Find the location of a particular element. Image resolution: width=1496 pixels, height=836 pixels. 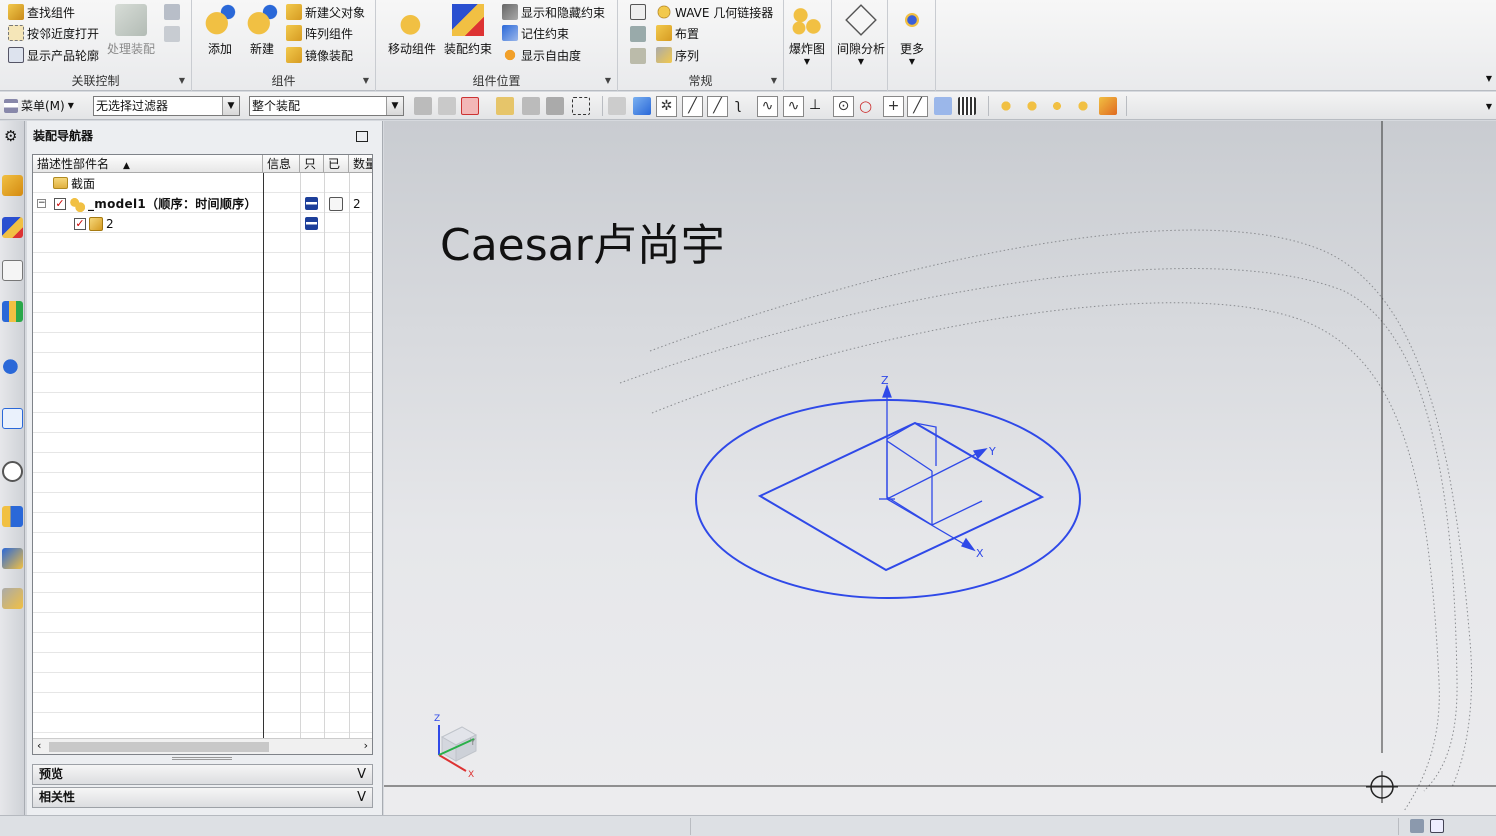

remember-constraint-button: 记住约束 is located at coordinates (535, 33).